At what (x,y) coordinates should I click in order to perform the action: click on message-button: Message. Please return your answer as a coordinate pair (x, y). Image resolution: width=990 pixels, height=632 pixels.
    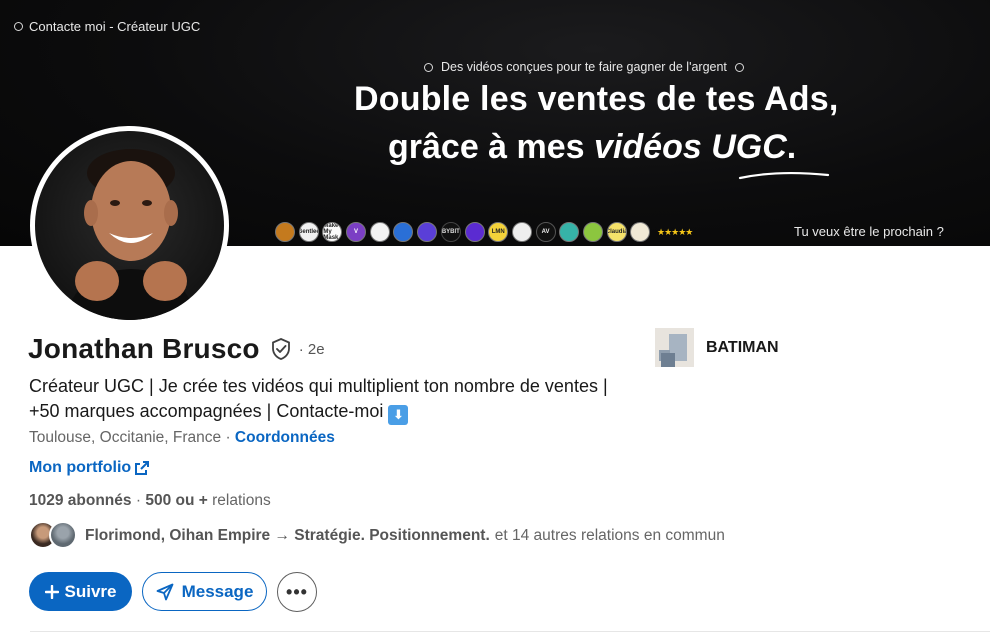
    Looking at the image, I should click on (204, 591).